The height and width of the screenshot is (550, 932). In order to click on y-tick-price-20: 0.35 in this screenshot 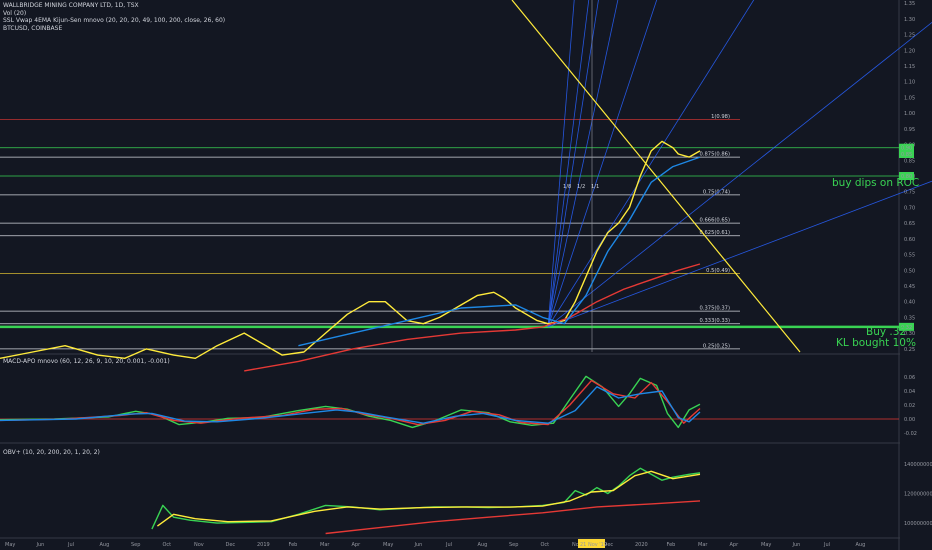, I will do `click(909, 318)`.